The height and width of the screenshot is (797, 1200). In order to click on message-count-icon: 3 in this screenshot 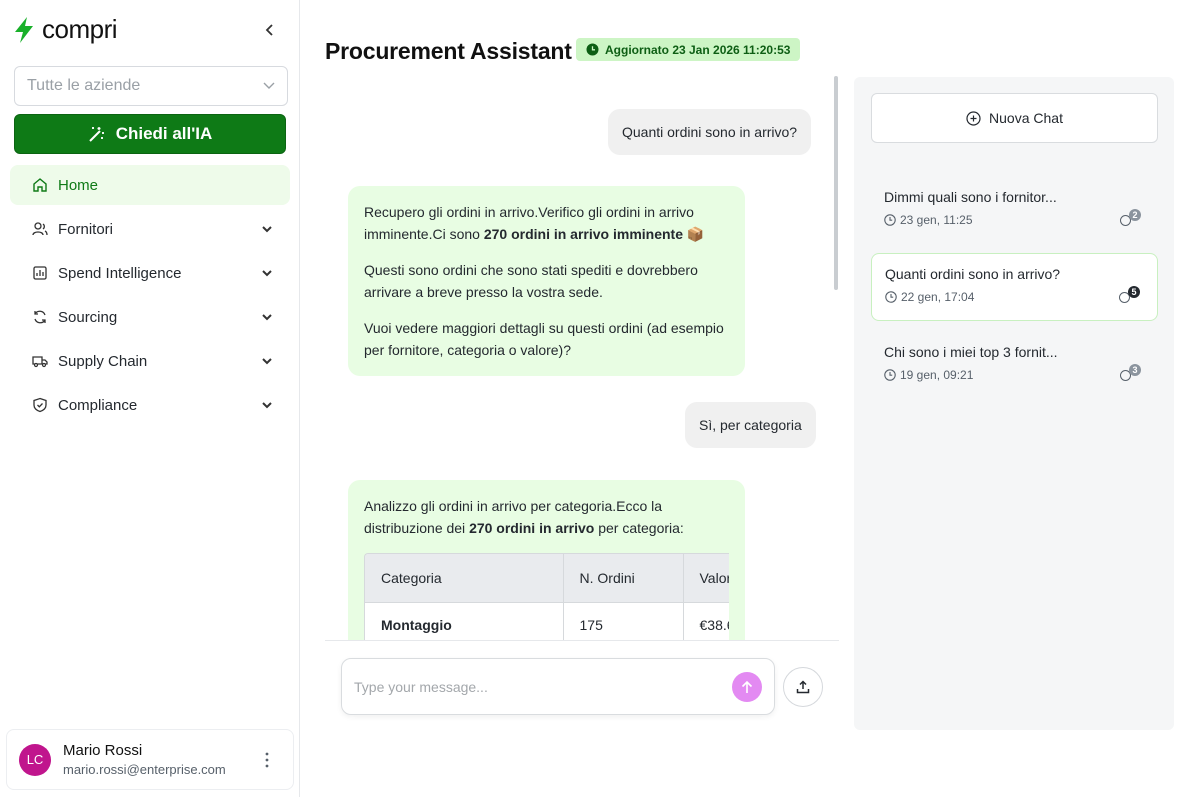, I will do `click(1131, 374)`.